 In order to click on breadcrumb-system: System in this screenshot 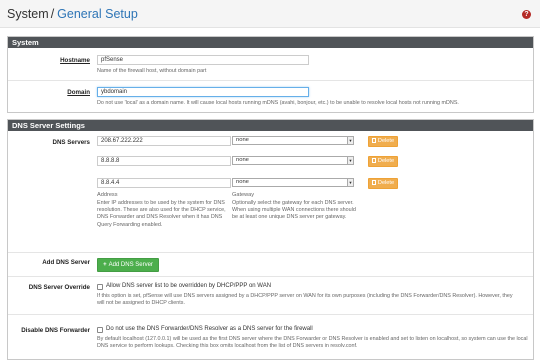, I will do `click(28, 14)`.